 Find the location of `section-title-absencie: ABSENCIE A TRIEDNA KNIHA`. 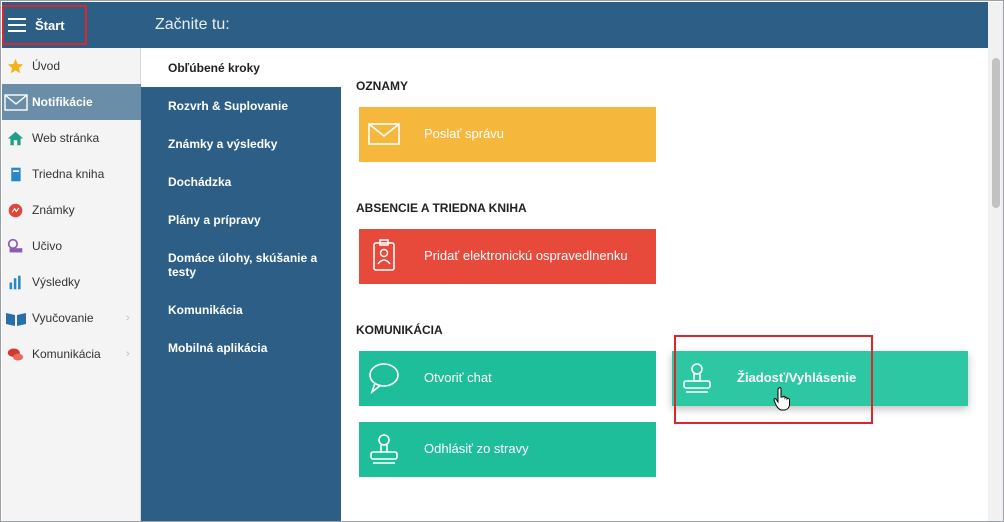

section-title-absencie: ABSENCIE A TRIEDNA KNIHA is located at coordinates (441, 208).